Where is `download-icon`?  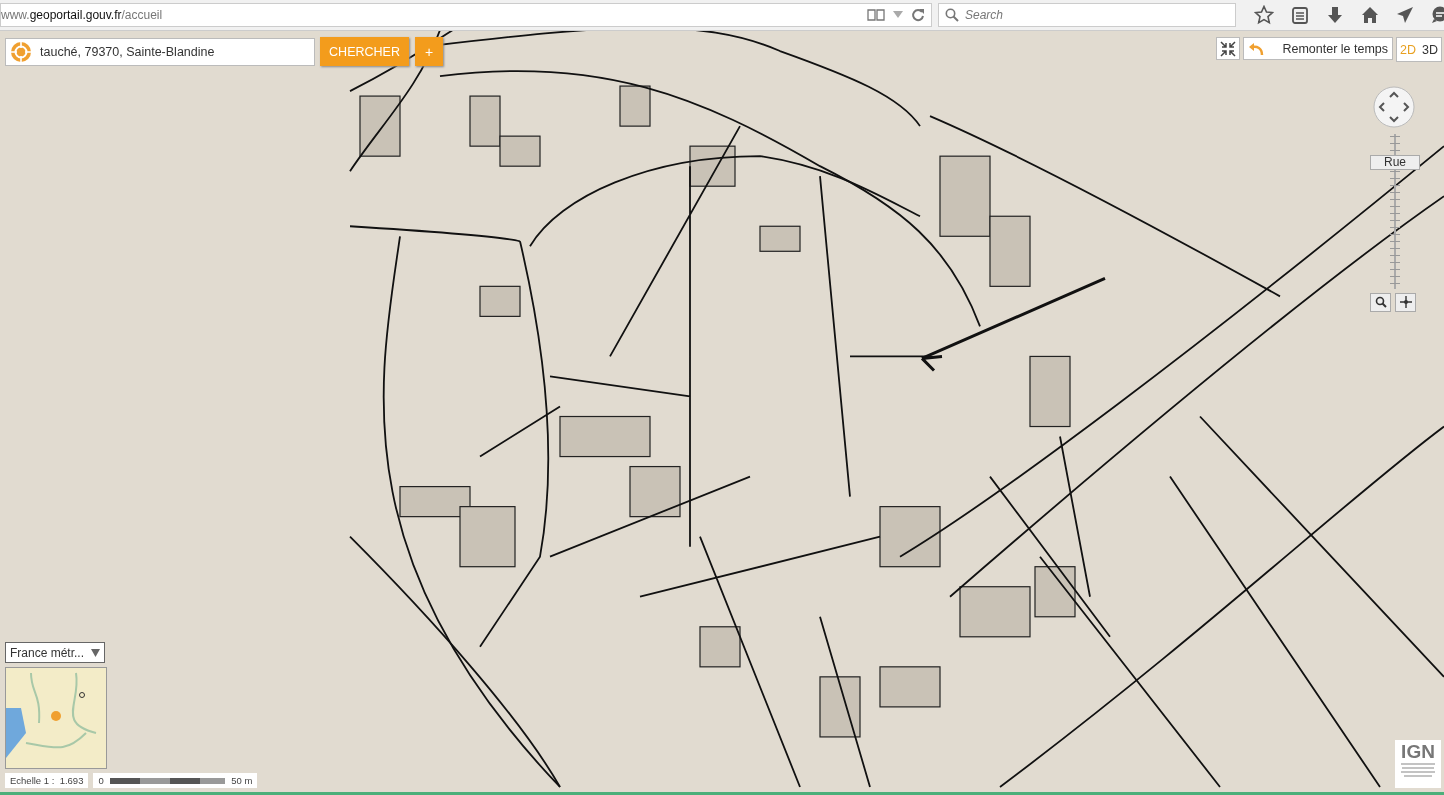
download-icon is located at coordinates (1335, 15).